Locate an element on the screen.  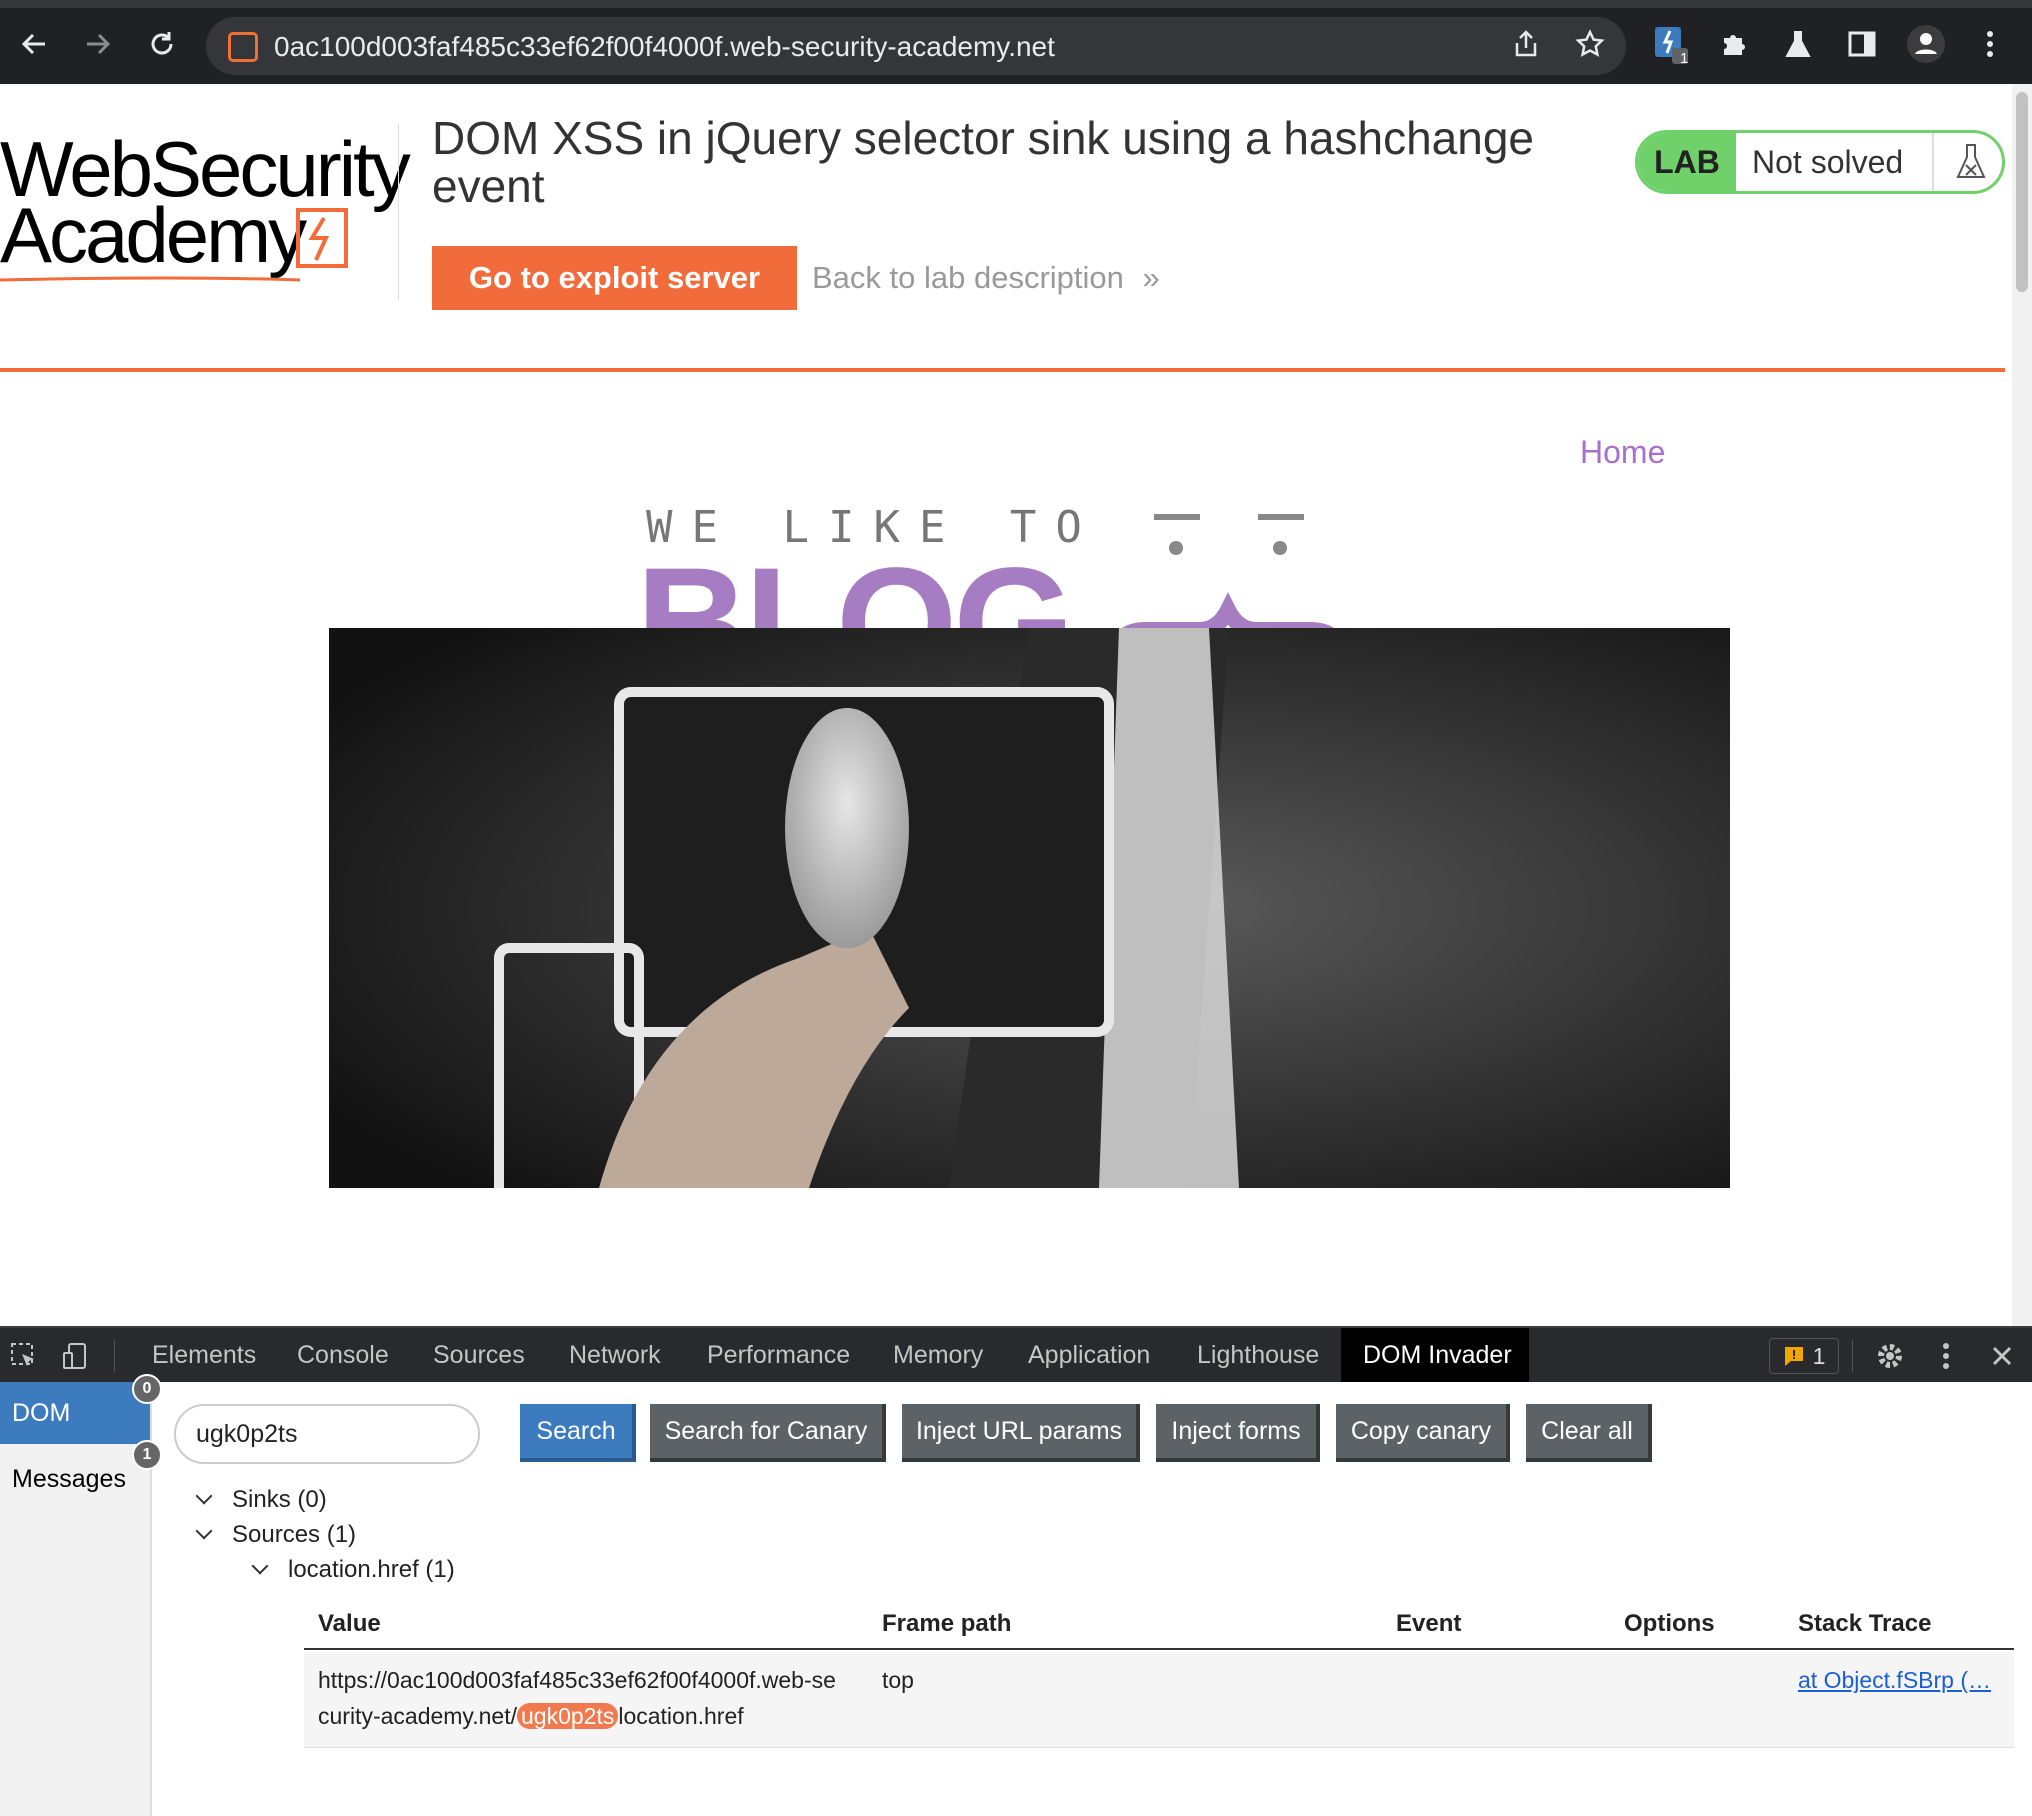
device-toggle-icon is located at coordinates (76, 1356).